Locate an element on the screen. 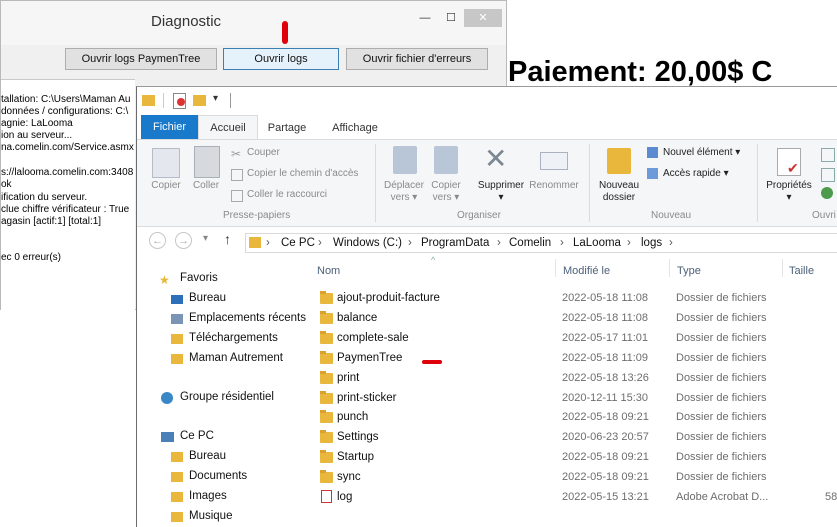 This screenshot has height=527, width=837. group-label-new: Nouveau is located at coordinates (671, 215).